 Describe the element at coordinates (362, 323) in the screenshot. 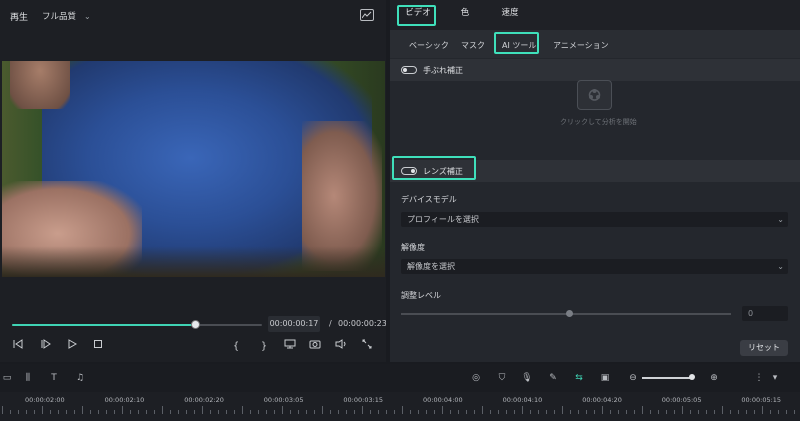

I see `total-timecode: 00:00:00:23` at that location.